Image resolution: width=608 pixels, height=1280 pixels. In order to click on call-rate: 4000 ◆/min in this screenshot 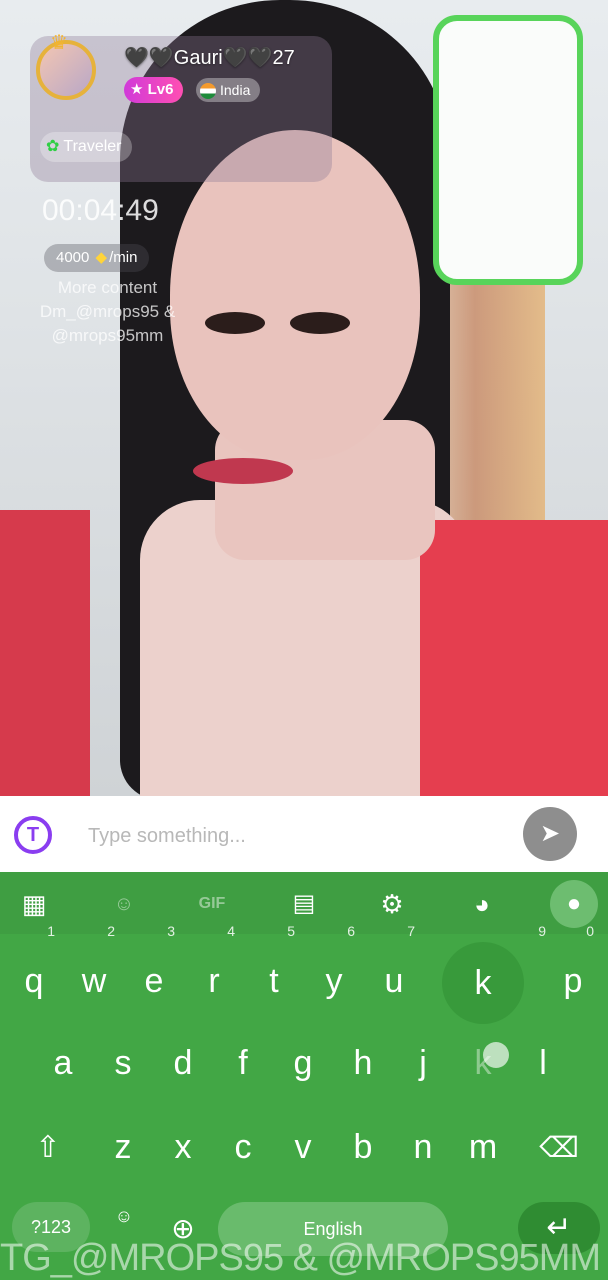, I will do `click(97, 258)`.